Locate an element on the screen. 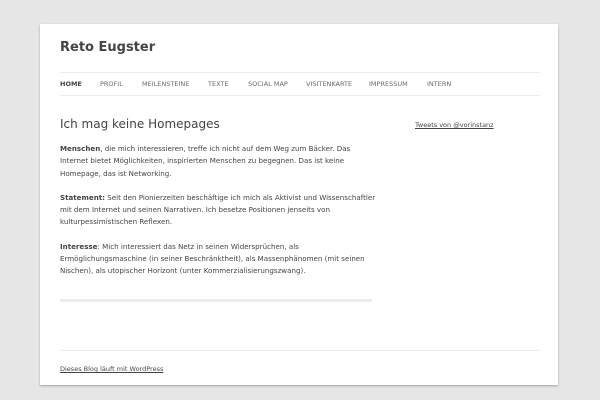  nav-item-intern: INTERN is located at coordinates (439, 84).